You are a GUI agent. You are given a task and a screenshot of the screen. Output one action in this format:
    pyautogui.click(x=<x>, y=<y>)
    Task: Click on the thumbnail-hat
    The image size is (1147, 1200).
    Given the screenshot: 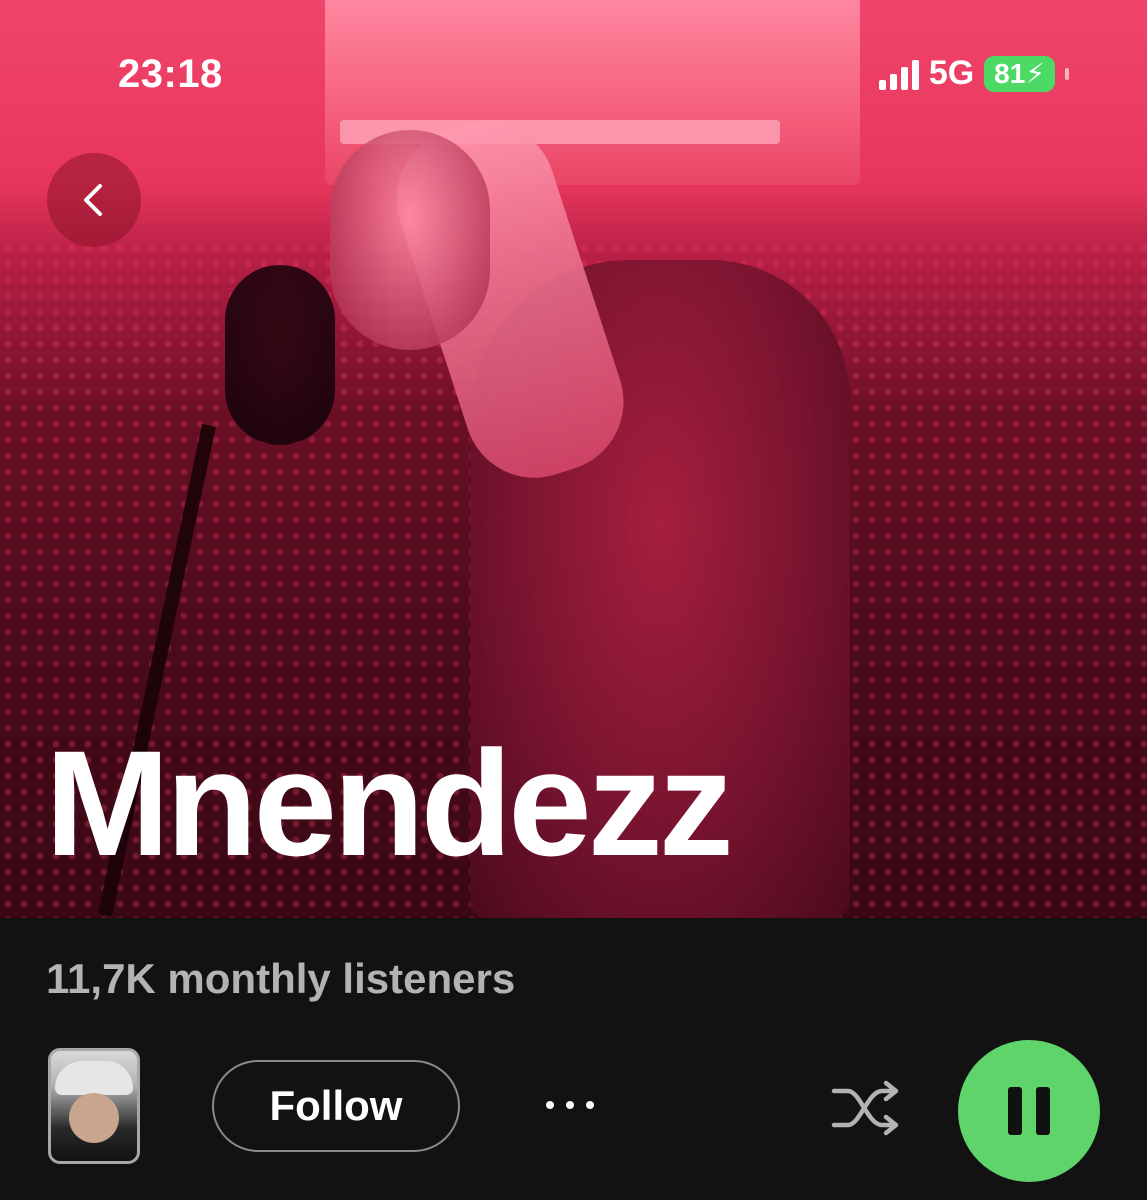 What is the action you would take?
    pyautogui.click(x=94, y=1078)
    